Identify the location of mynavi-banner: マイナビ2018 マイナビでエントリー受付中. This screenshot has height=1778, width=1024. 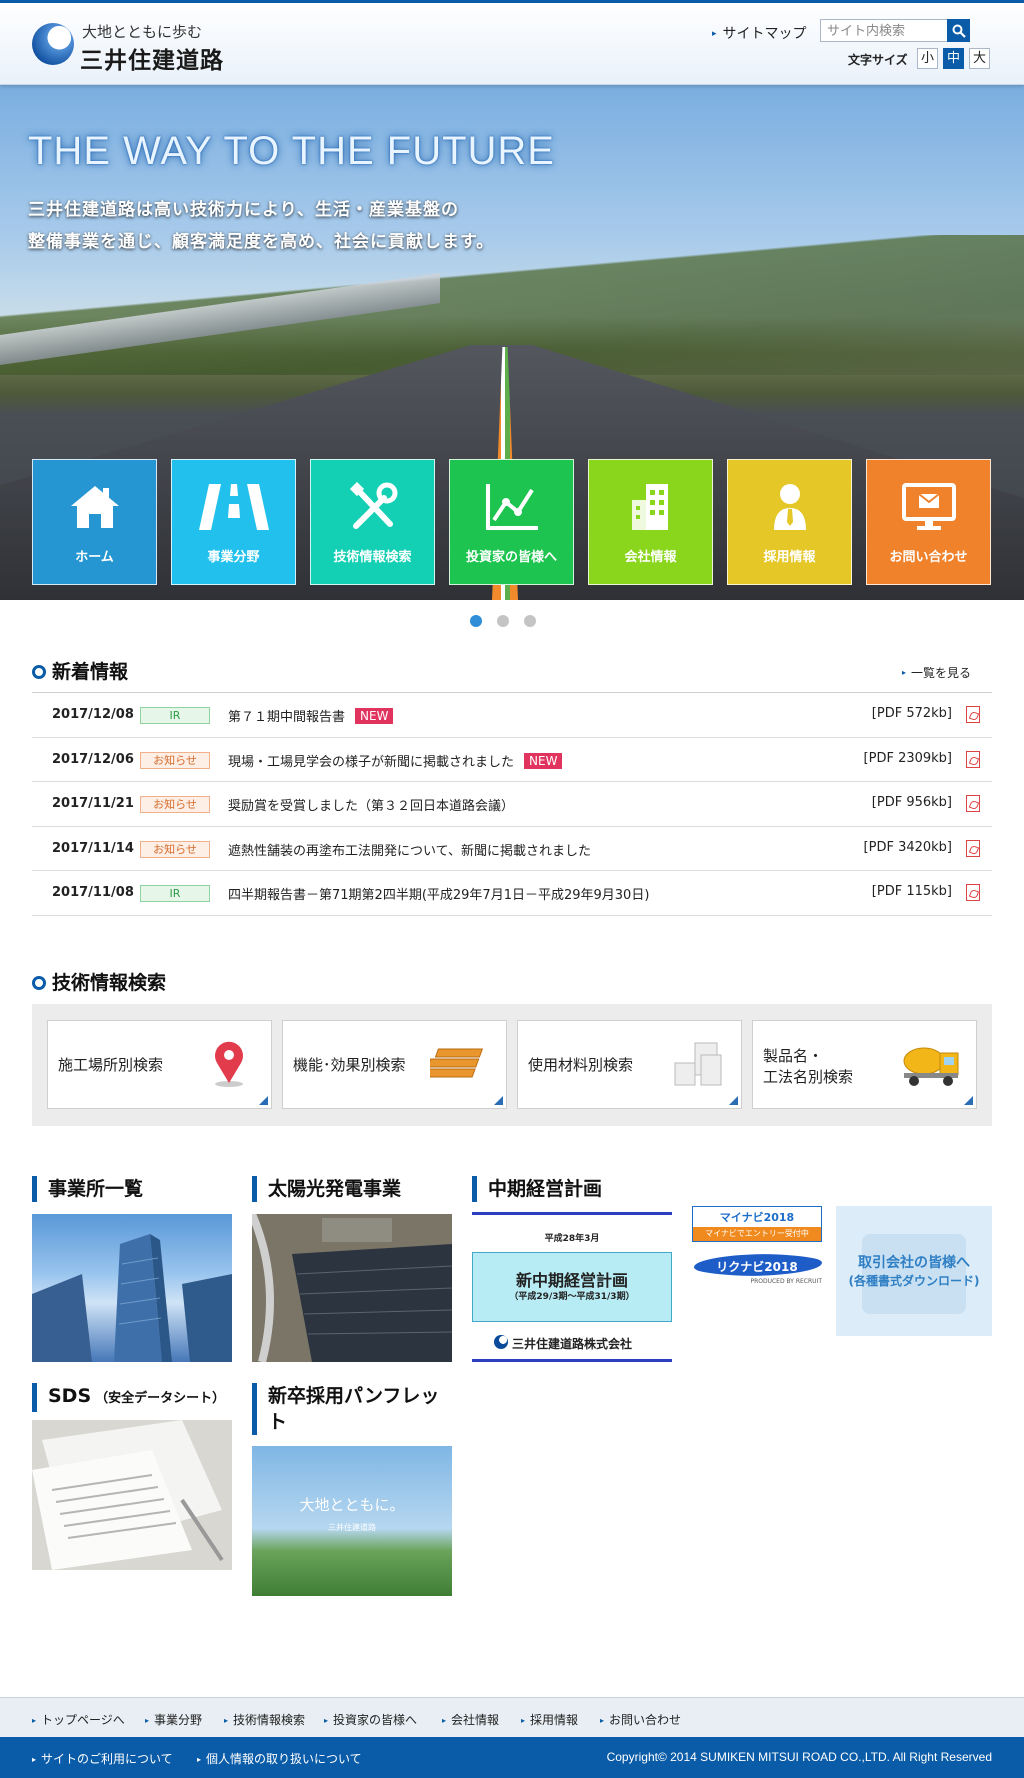
(757, 1224).